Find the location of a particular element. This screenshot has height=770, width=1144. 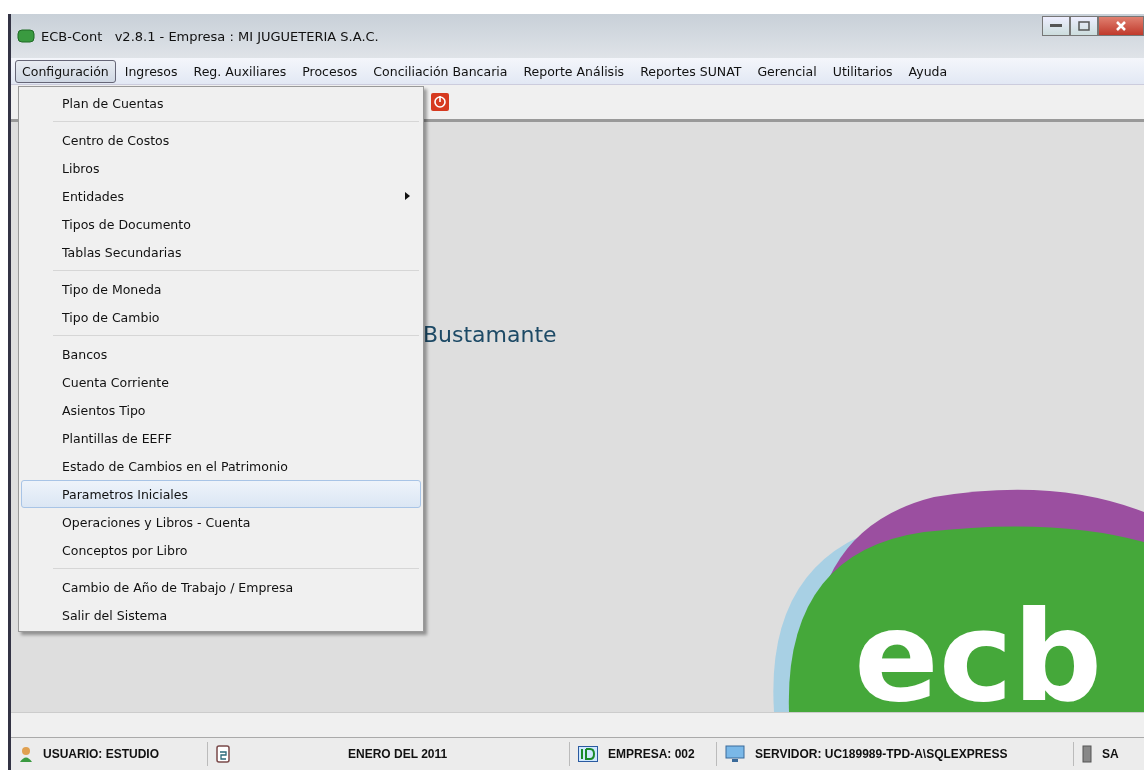

window-title: ECB-Cont v2.8.1 - Empresa : MI JUGUETERIA S.A.C. is located at coordinates (210, 36).